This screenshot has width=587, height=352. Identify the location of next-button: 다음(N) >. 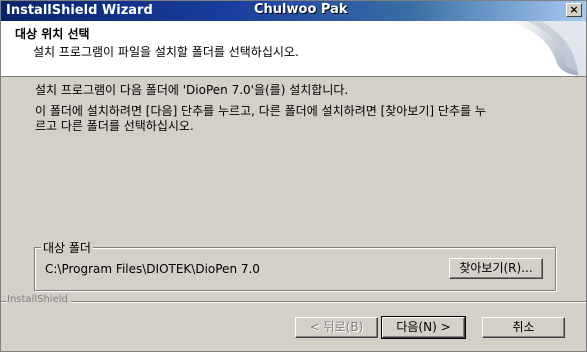
(423, 327).